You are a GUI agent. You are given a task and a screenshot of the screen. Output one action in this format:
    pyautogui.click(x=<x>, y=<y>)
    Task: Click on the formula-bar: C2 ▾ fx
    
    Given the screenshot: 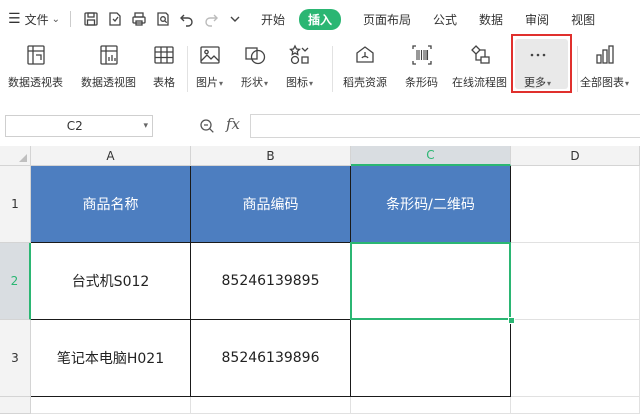 What is the action you would take?
    pyautogui.click(x=320, y=126)
    